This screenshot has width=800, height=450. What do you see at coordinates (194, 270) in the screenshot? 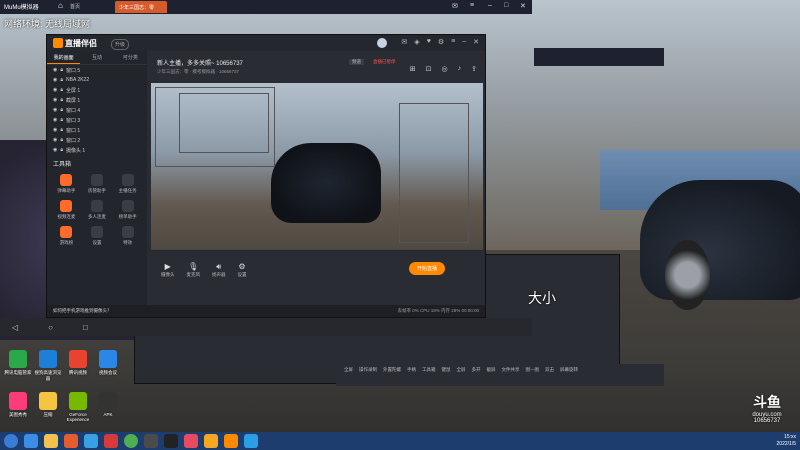
I see `mic-control: 🎙︎ 麦克风` at bounding box center [194, 270].